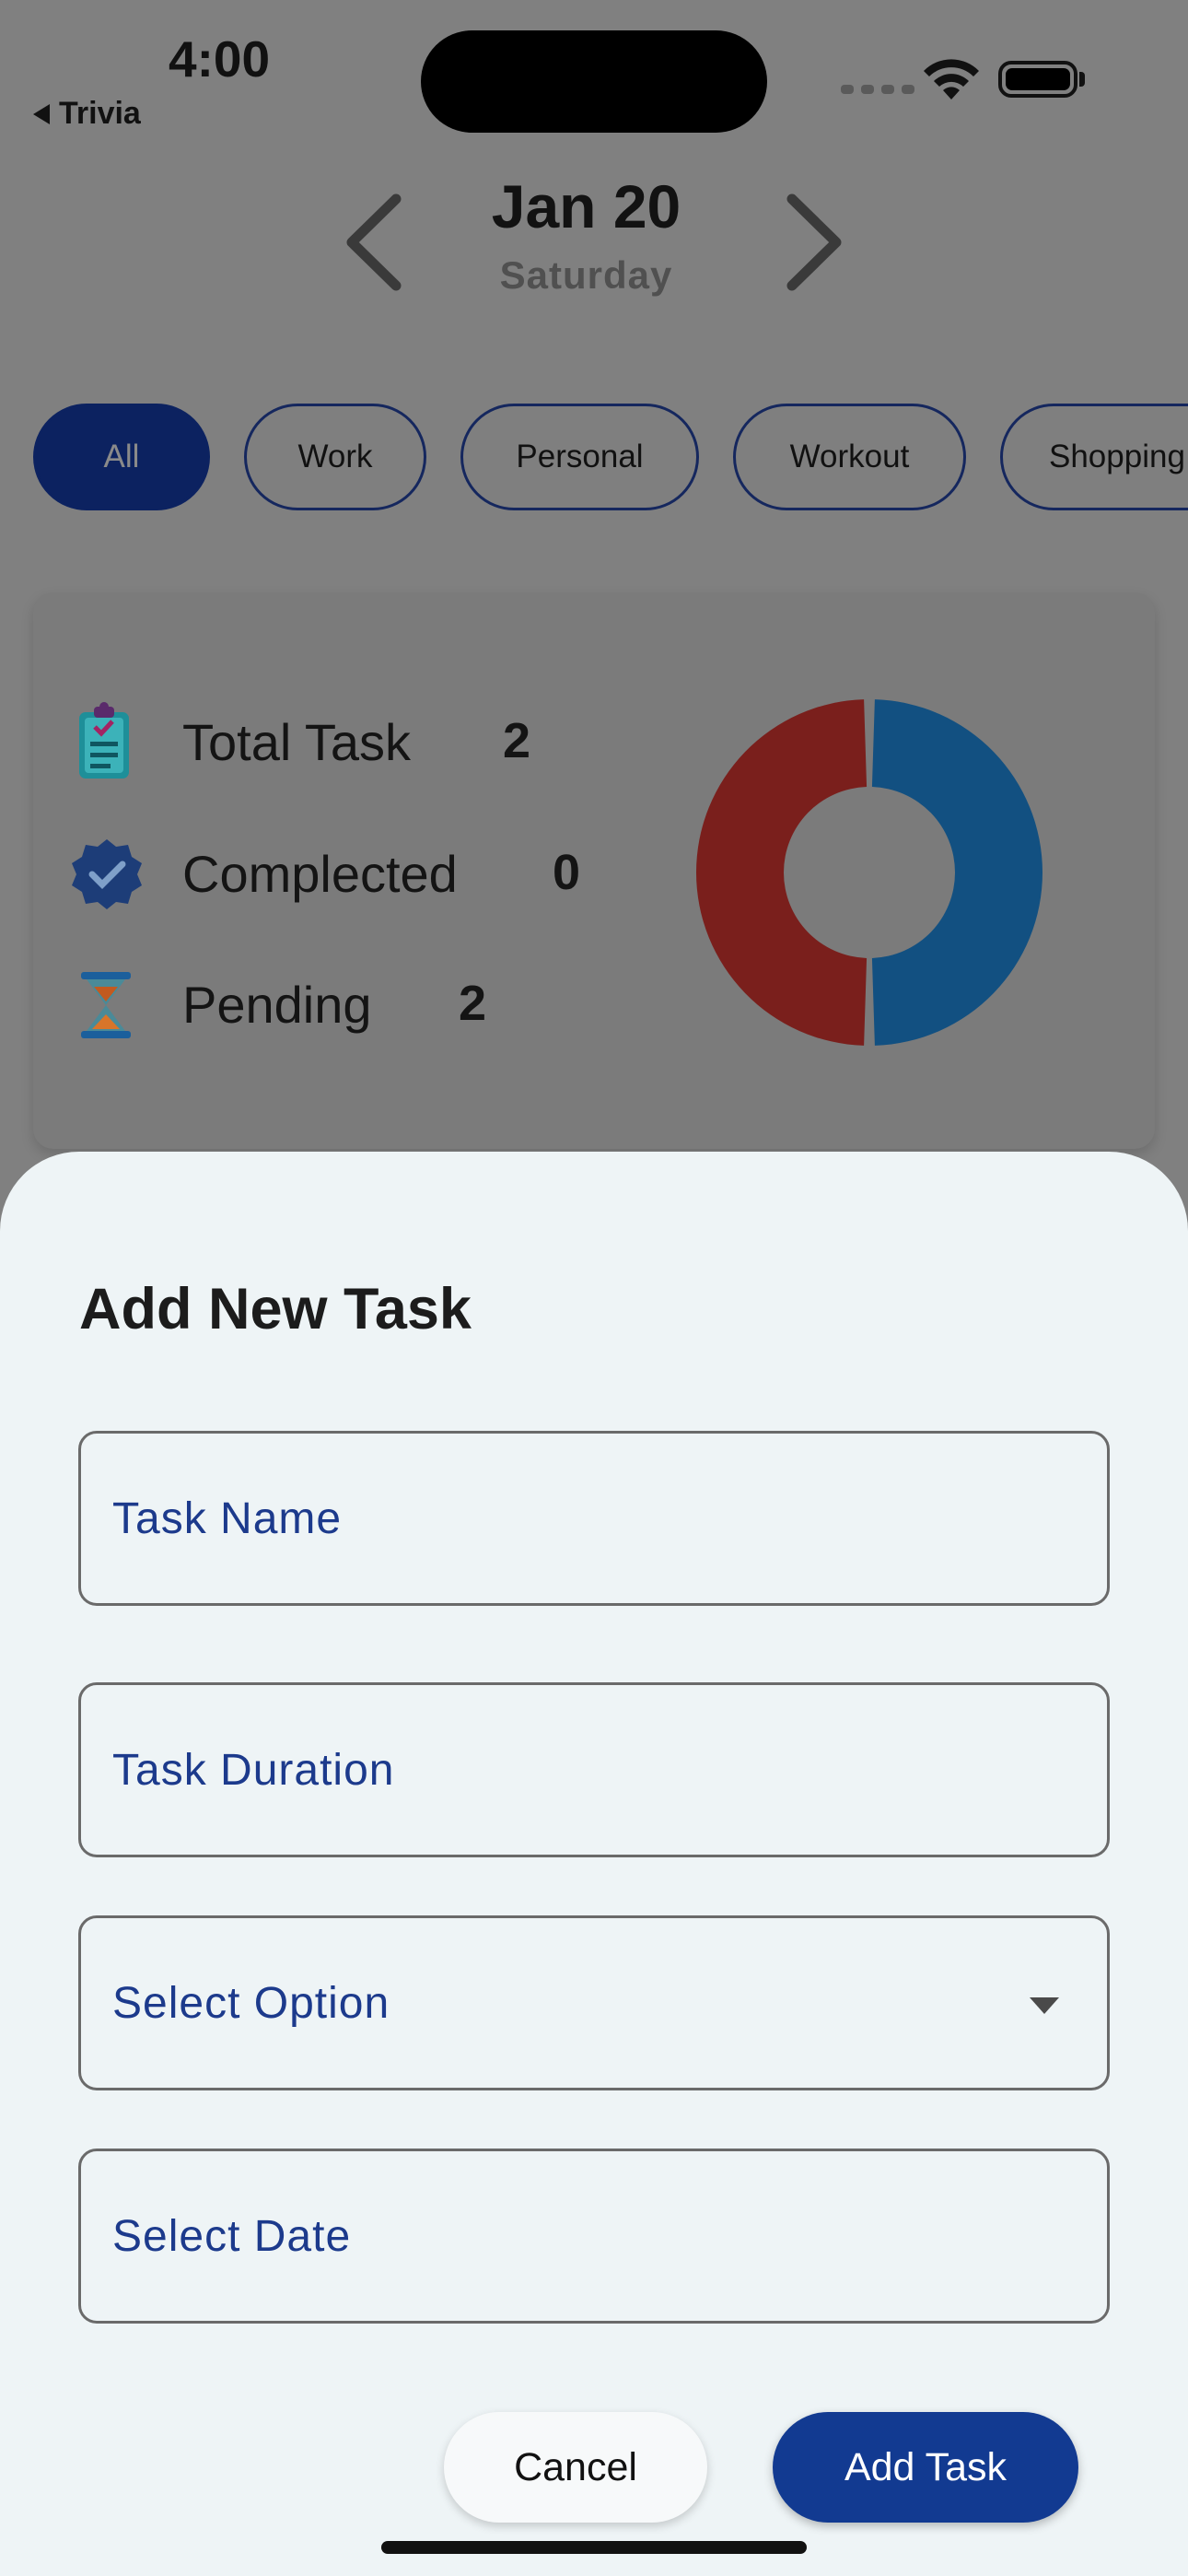  I want to click on clipboard-icon, so click(104, 740).